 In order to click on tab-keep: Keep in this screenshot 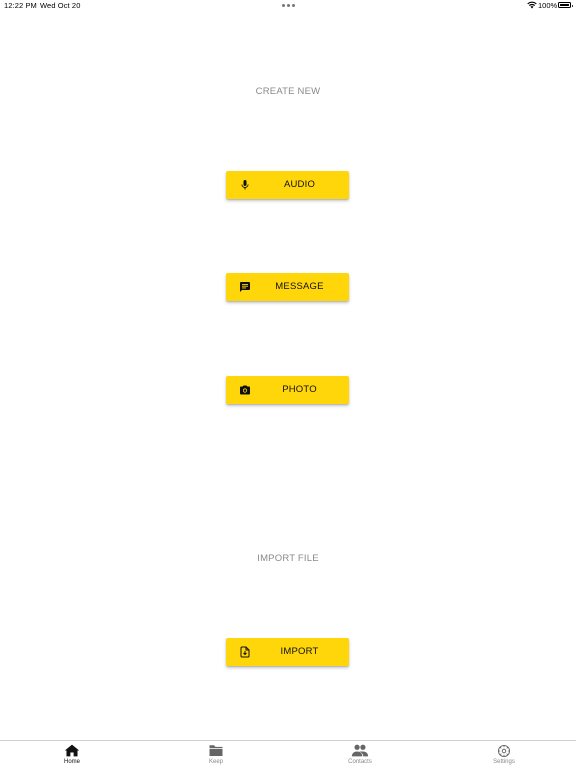, I will do `click(216, 754)`.